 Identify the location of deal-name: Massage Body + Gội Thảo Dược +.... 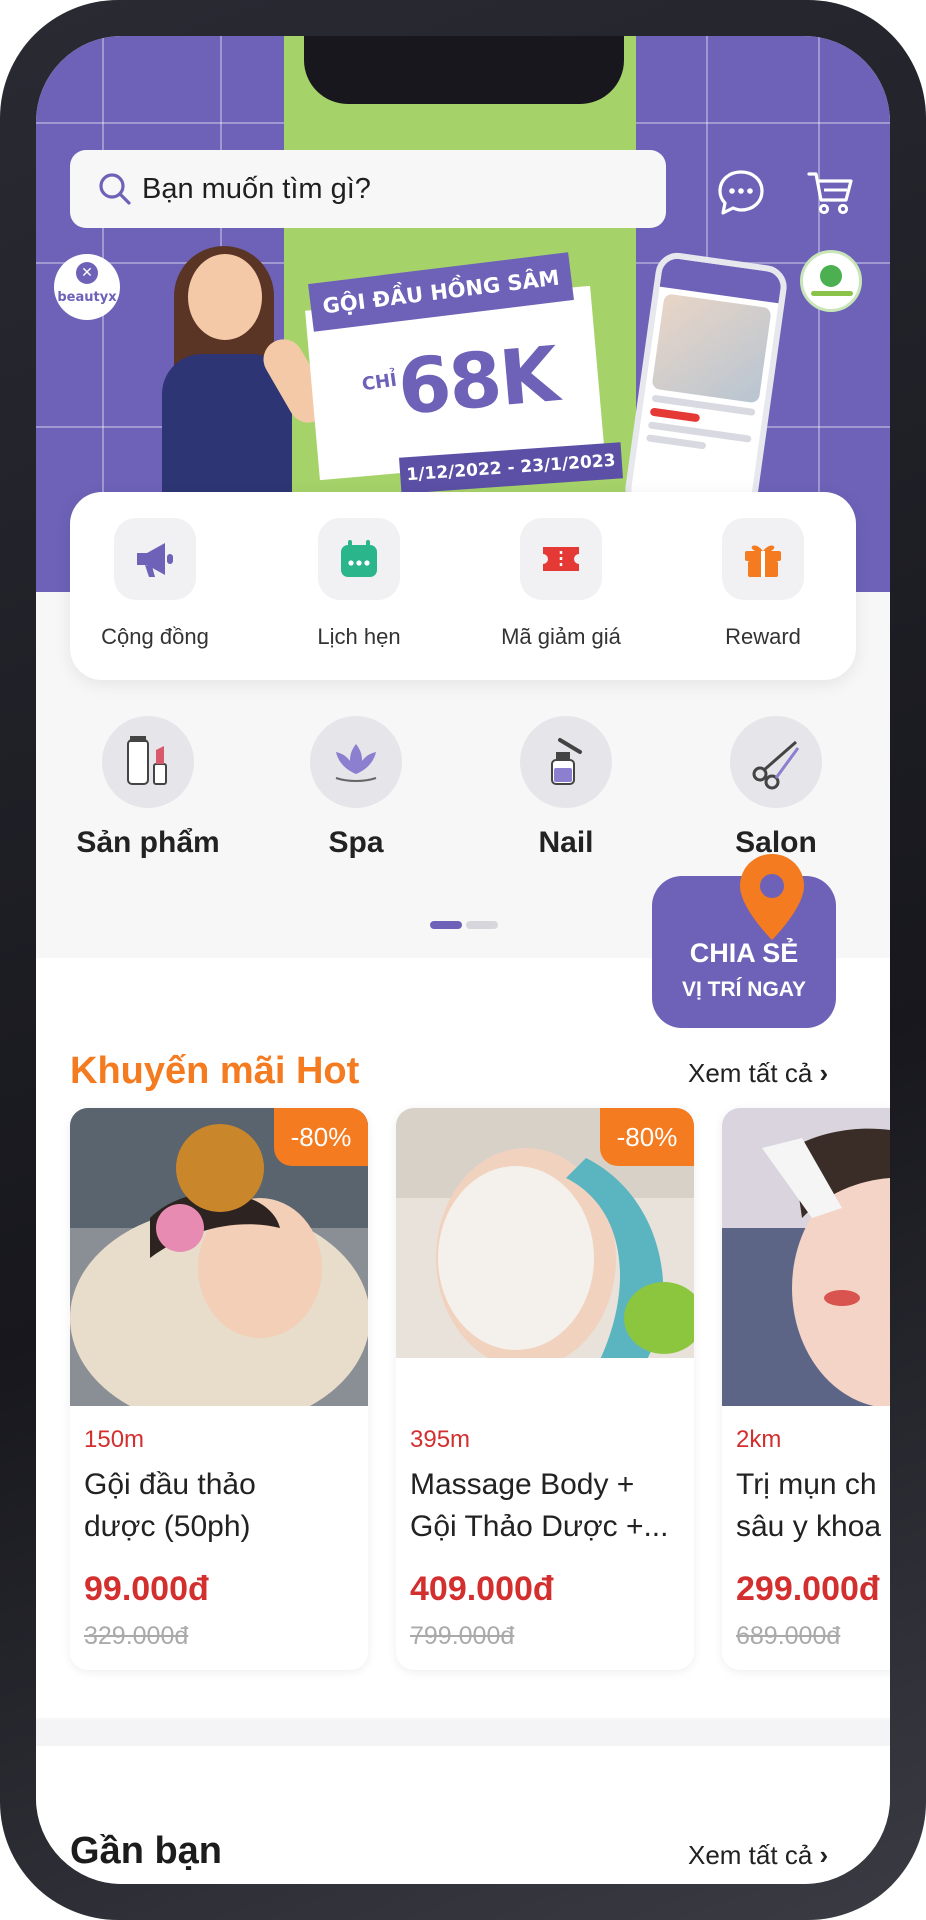
(550, 1506).